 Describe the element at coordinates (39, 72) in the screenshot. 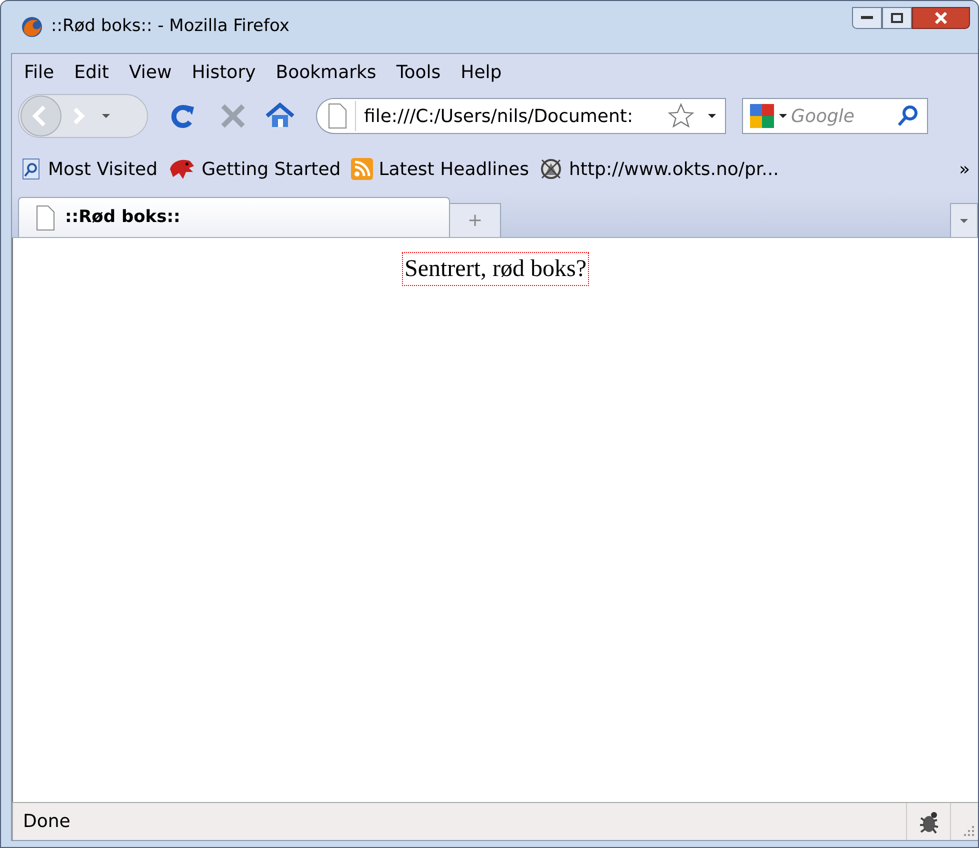

I see `menu-item: File` at that location.